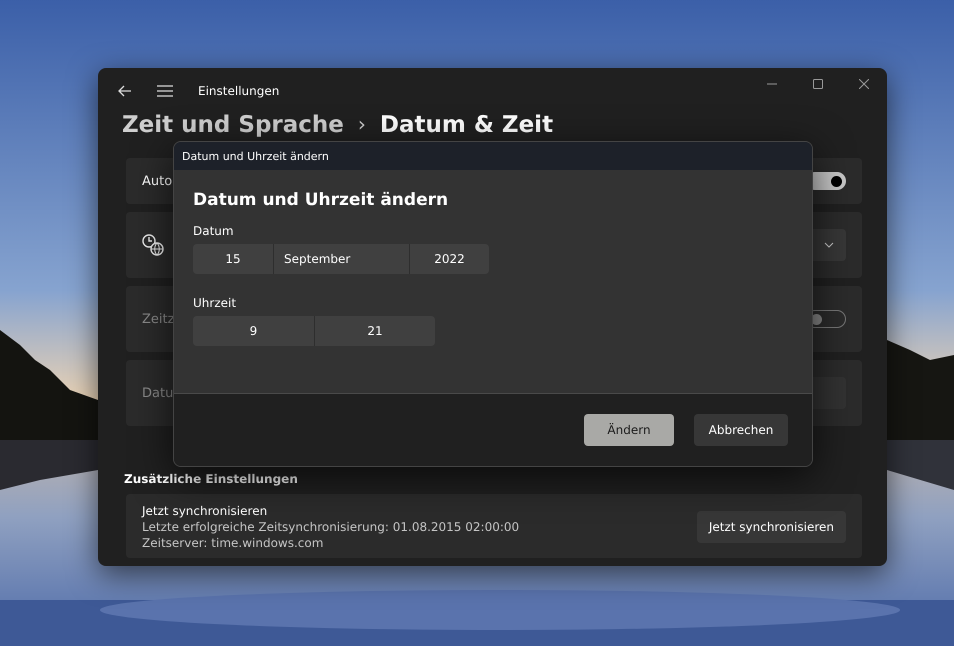 This screenshot has width=954, height=646. Describe the element at coordinates (233, 543) in the screenshot. I see `setting-description: Zeitserver: time.windows.com` at that location.